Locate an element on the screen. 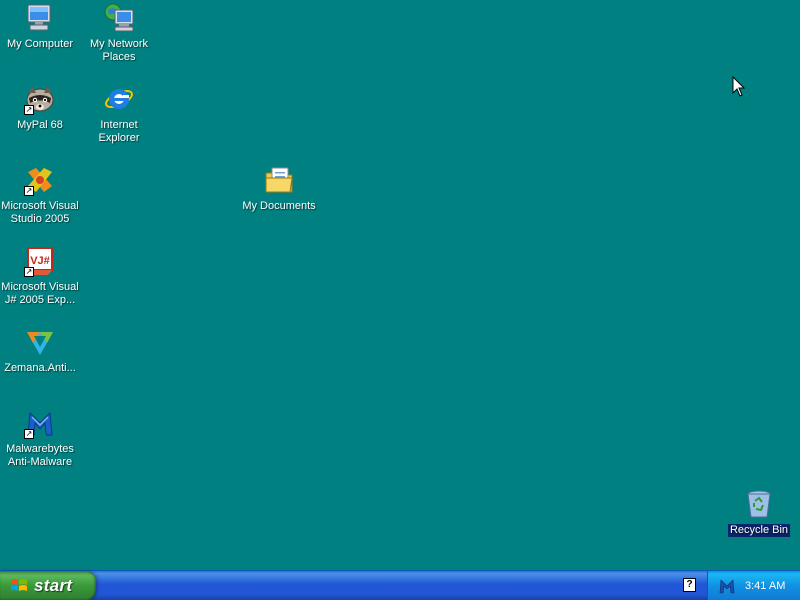  recycle-bin-icon is located at coordinates (759, 504).